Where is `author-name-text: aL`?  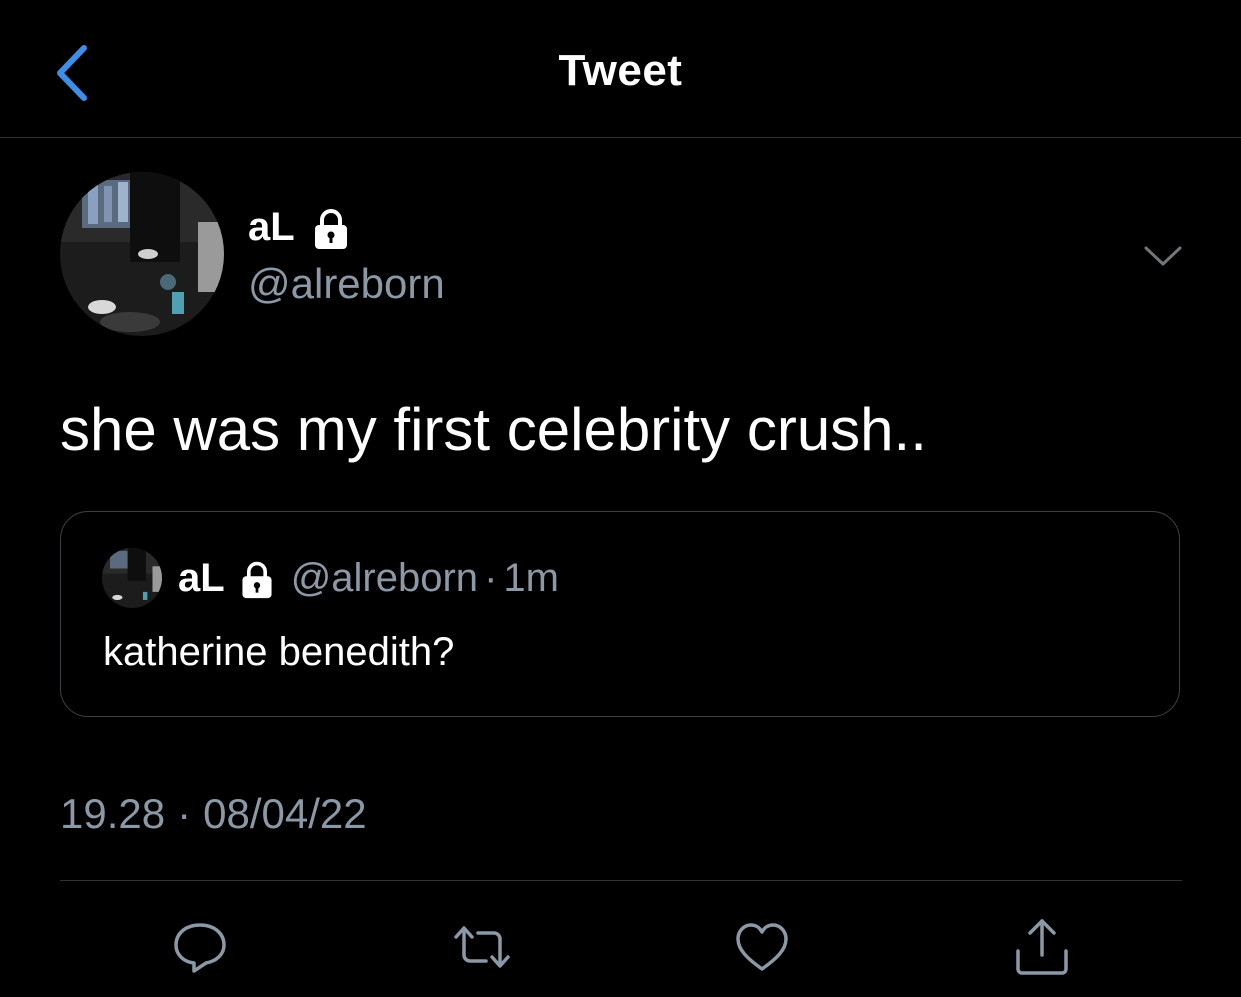 author-name-text: aL is located at coordinates (271, 227).